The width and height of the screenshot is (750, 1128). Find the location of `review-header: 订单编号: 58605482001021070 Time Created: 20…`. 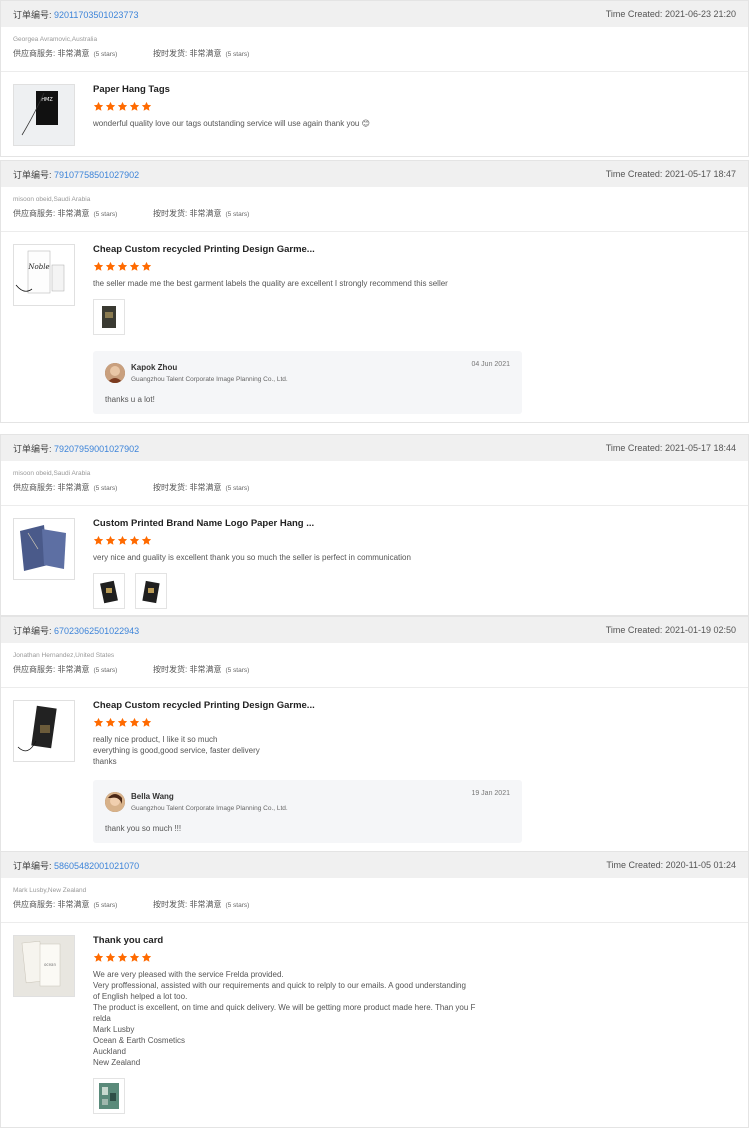

review-header: 订单编号: 58605482001021070 Time Created: 20… is located at coordinates (374, 864).